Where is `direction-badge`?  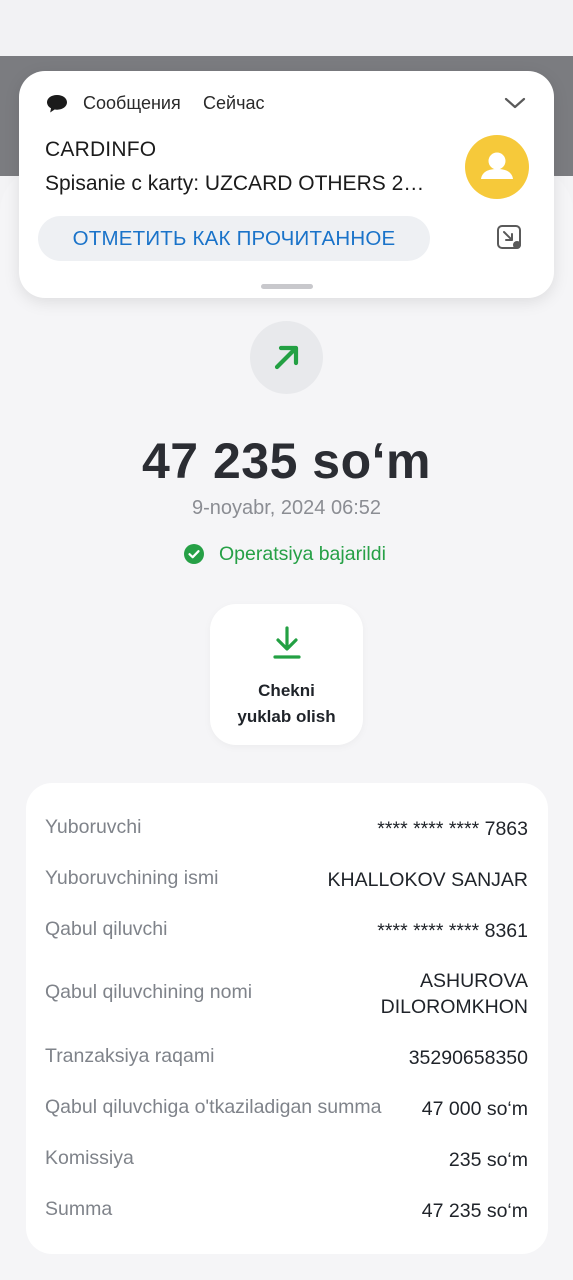 direction-badge is located at coordinates (286, 357).